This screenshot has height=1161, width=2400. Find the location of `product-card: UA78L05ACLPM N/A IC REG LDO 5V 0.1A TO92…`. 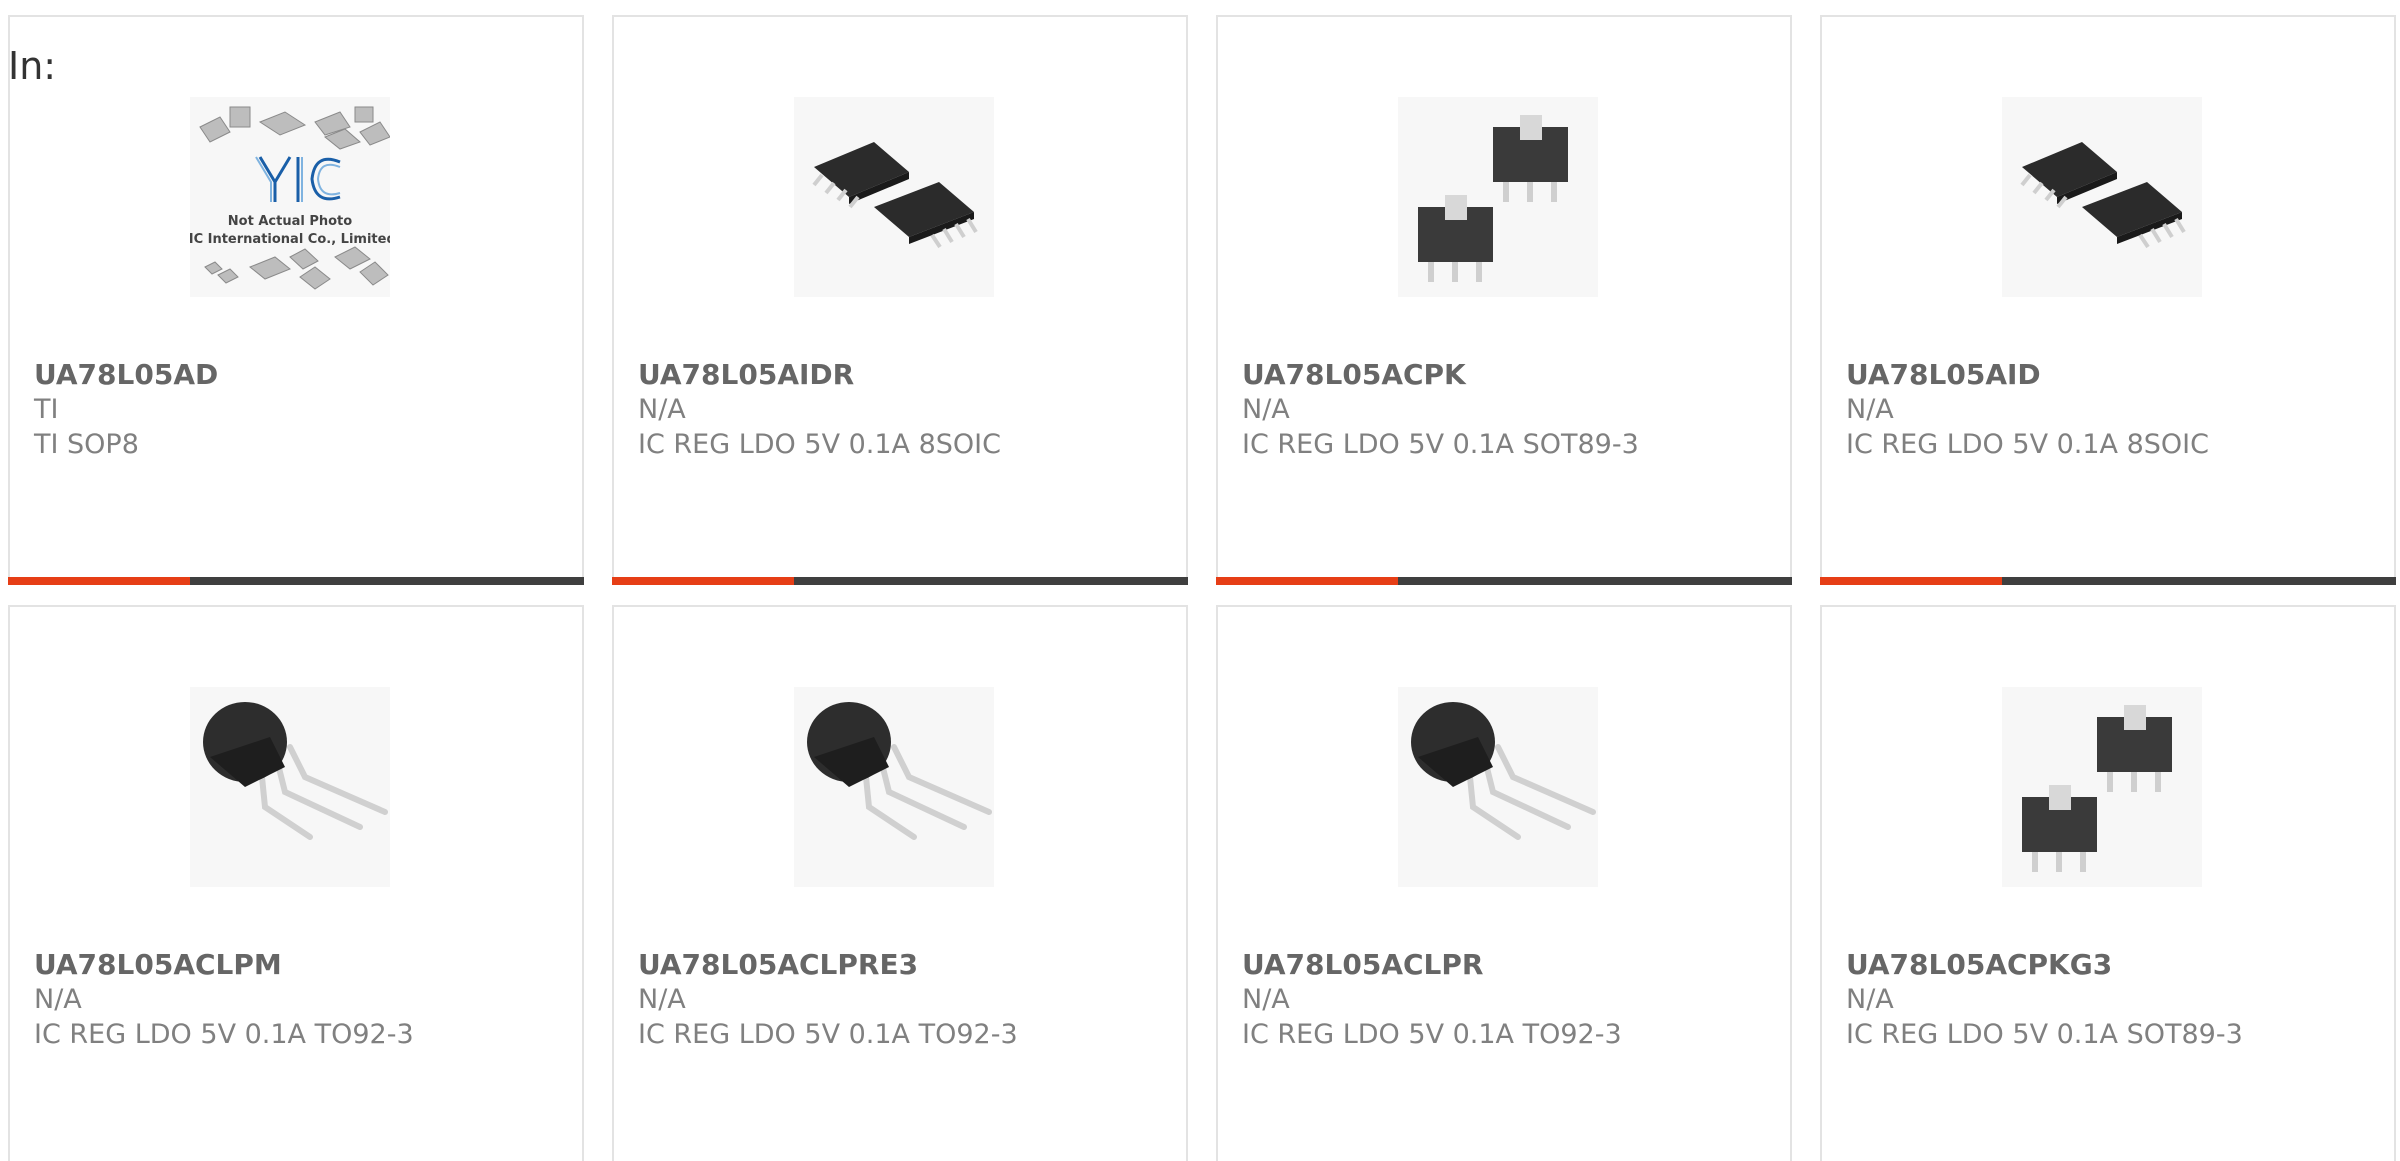

product-card: UA78L05ACLPM N/A IC REG LDO 5V 0.1A TO92… is located at coordinates (296, 883).